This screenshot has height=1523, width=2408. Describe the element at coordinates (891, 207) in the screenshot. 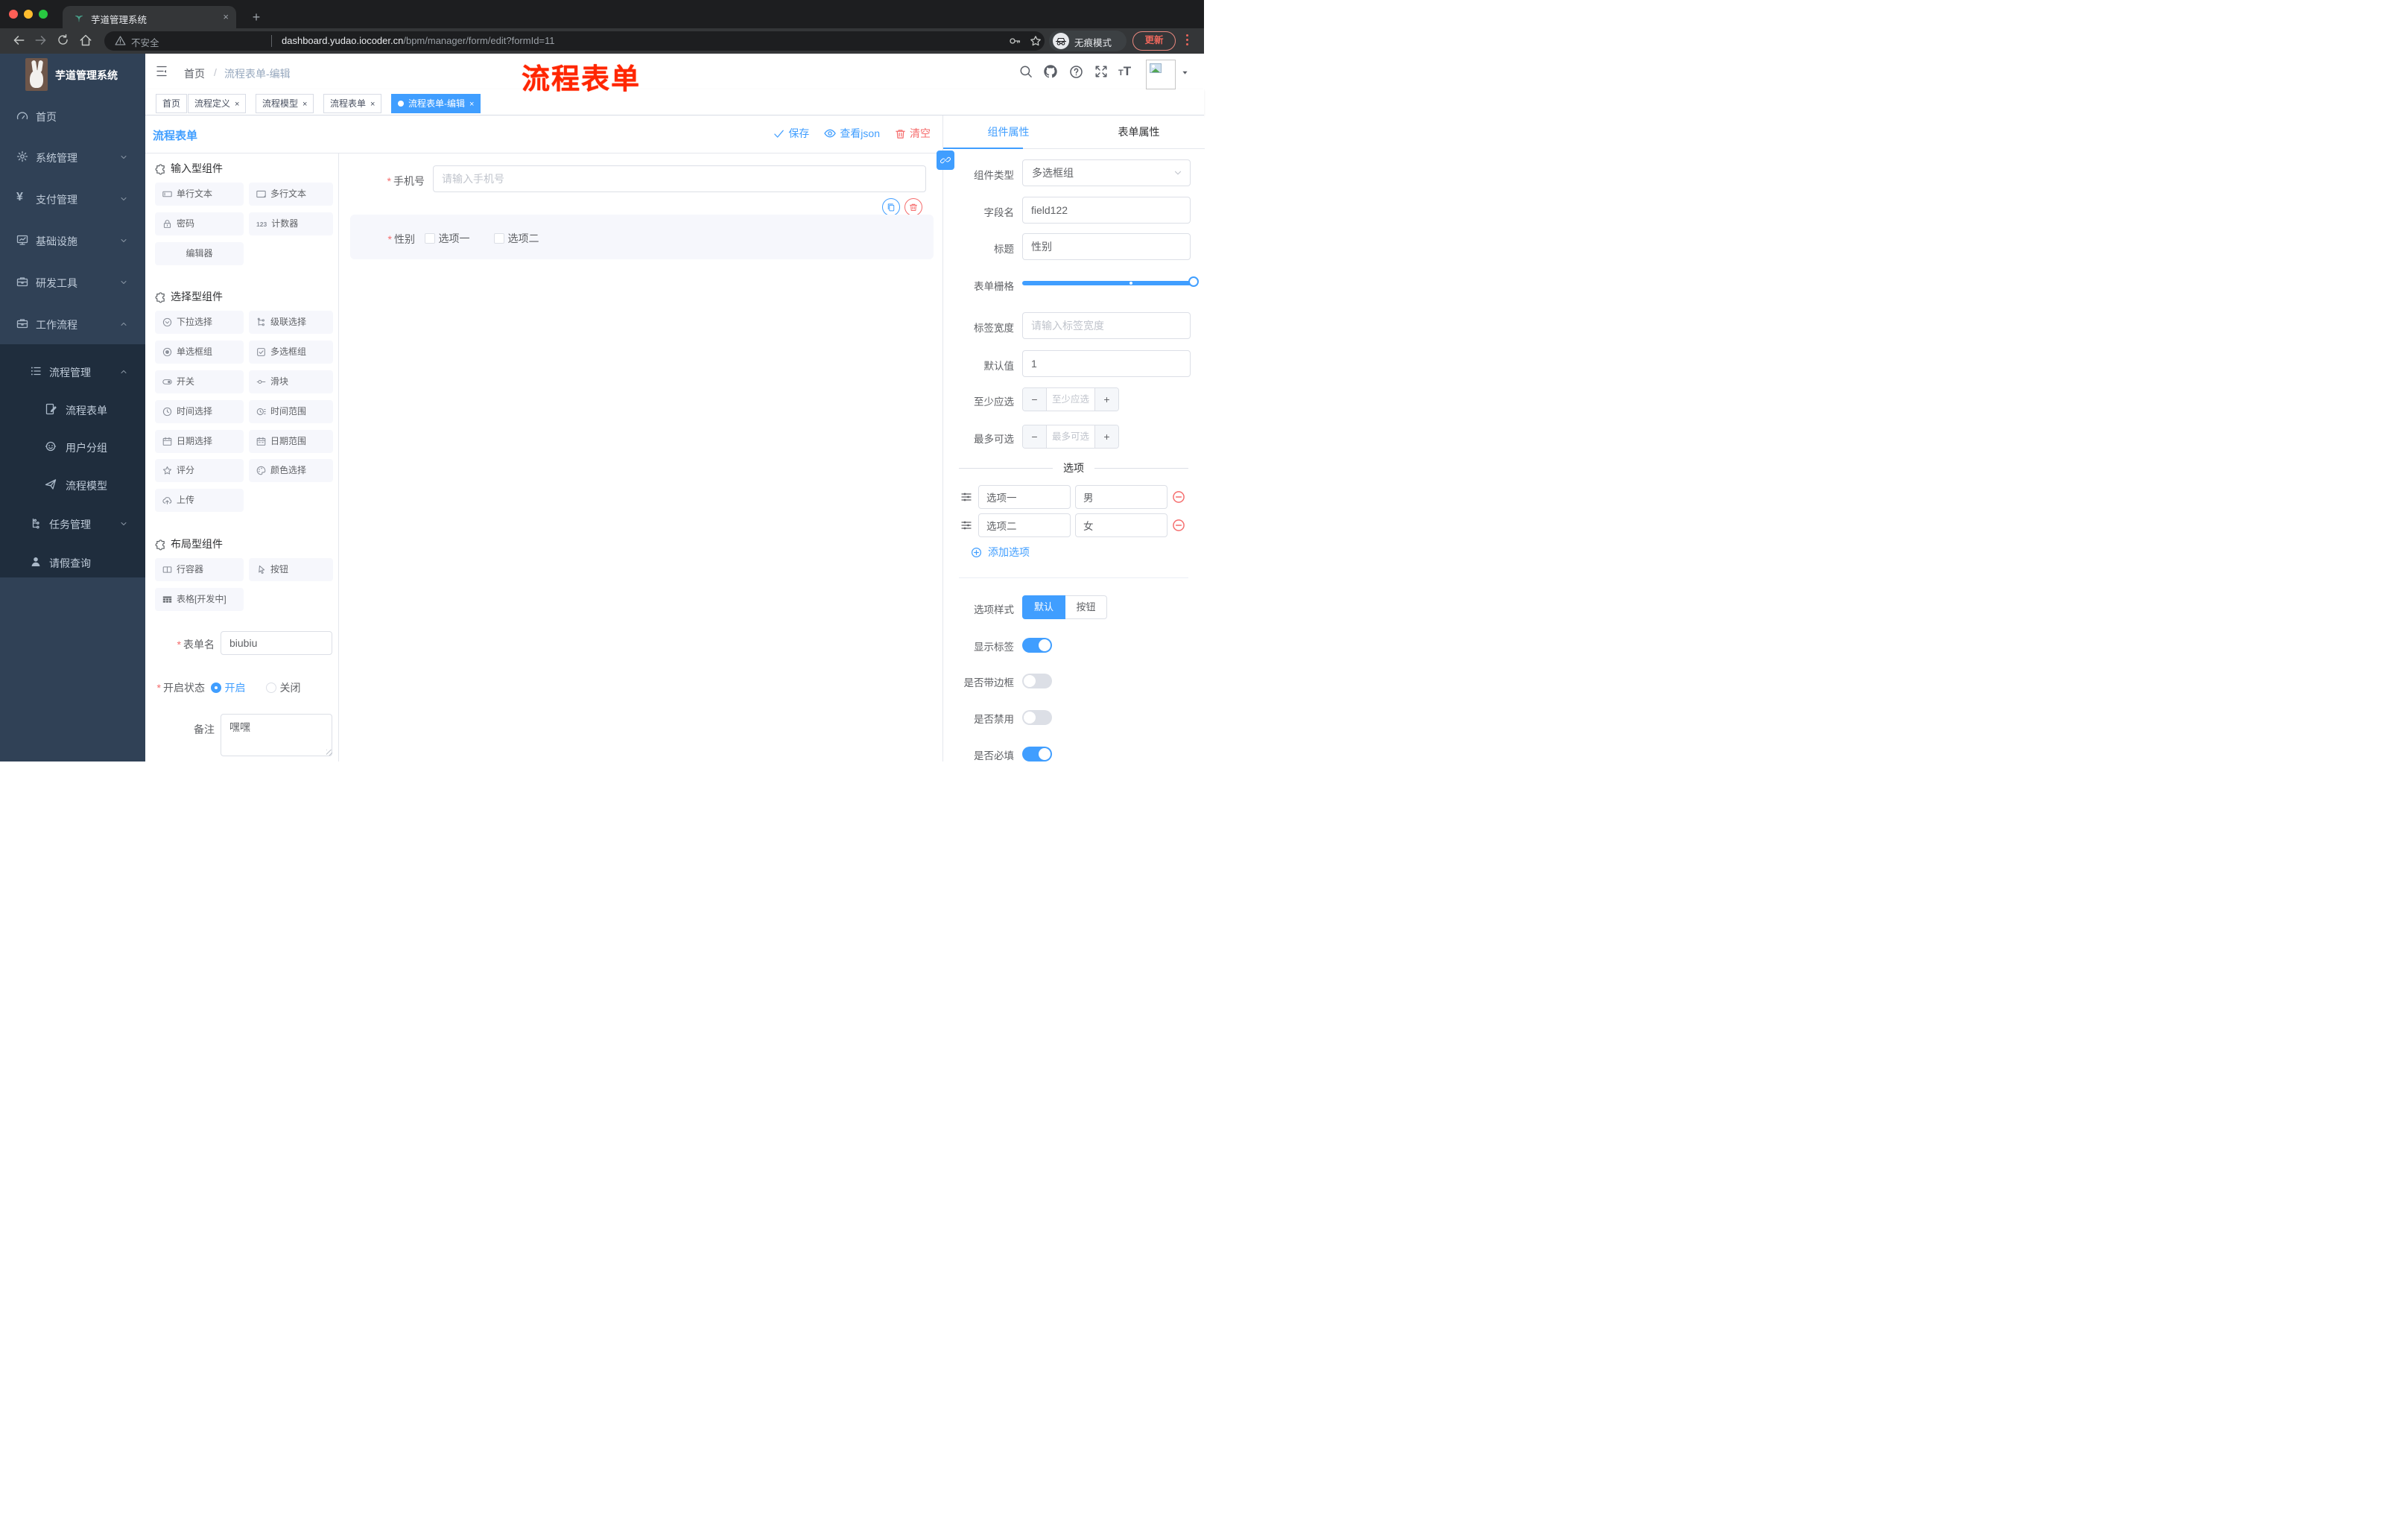

I see `copy-component-button` at that location.